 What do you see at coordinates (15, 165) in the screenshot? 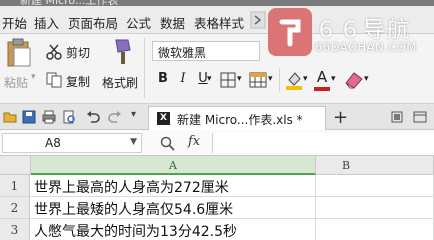
I see `select-all-corner` at bounding box center [15, 165].